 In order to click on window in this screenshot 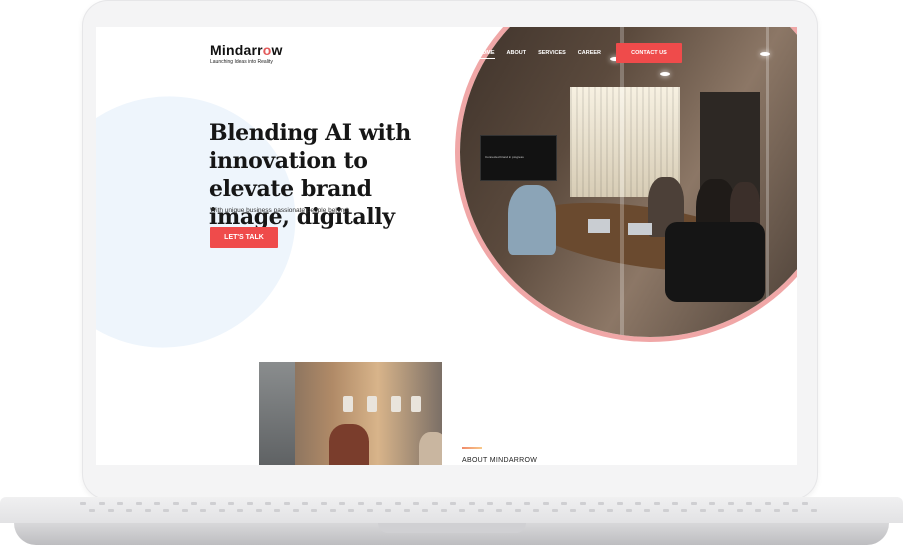, I will do `click(277, 413)`.